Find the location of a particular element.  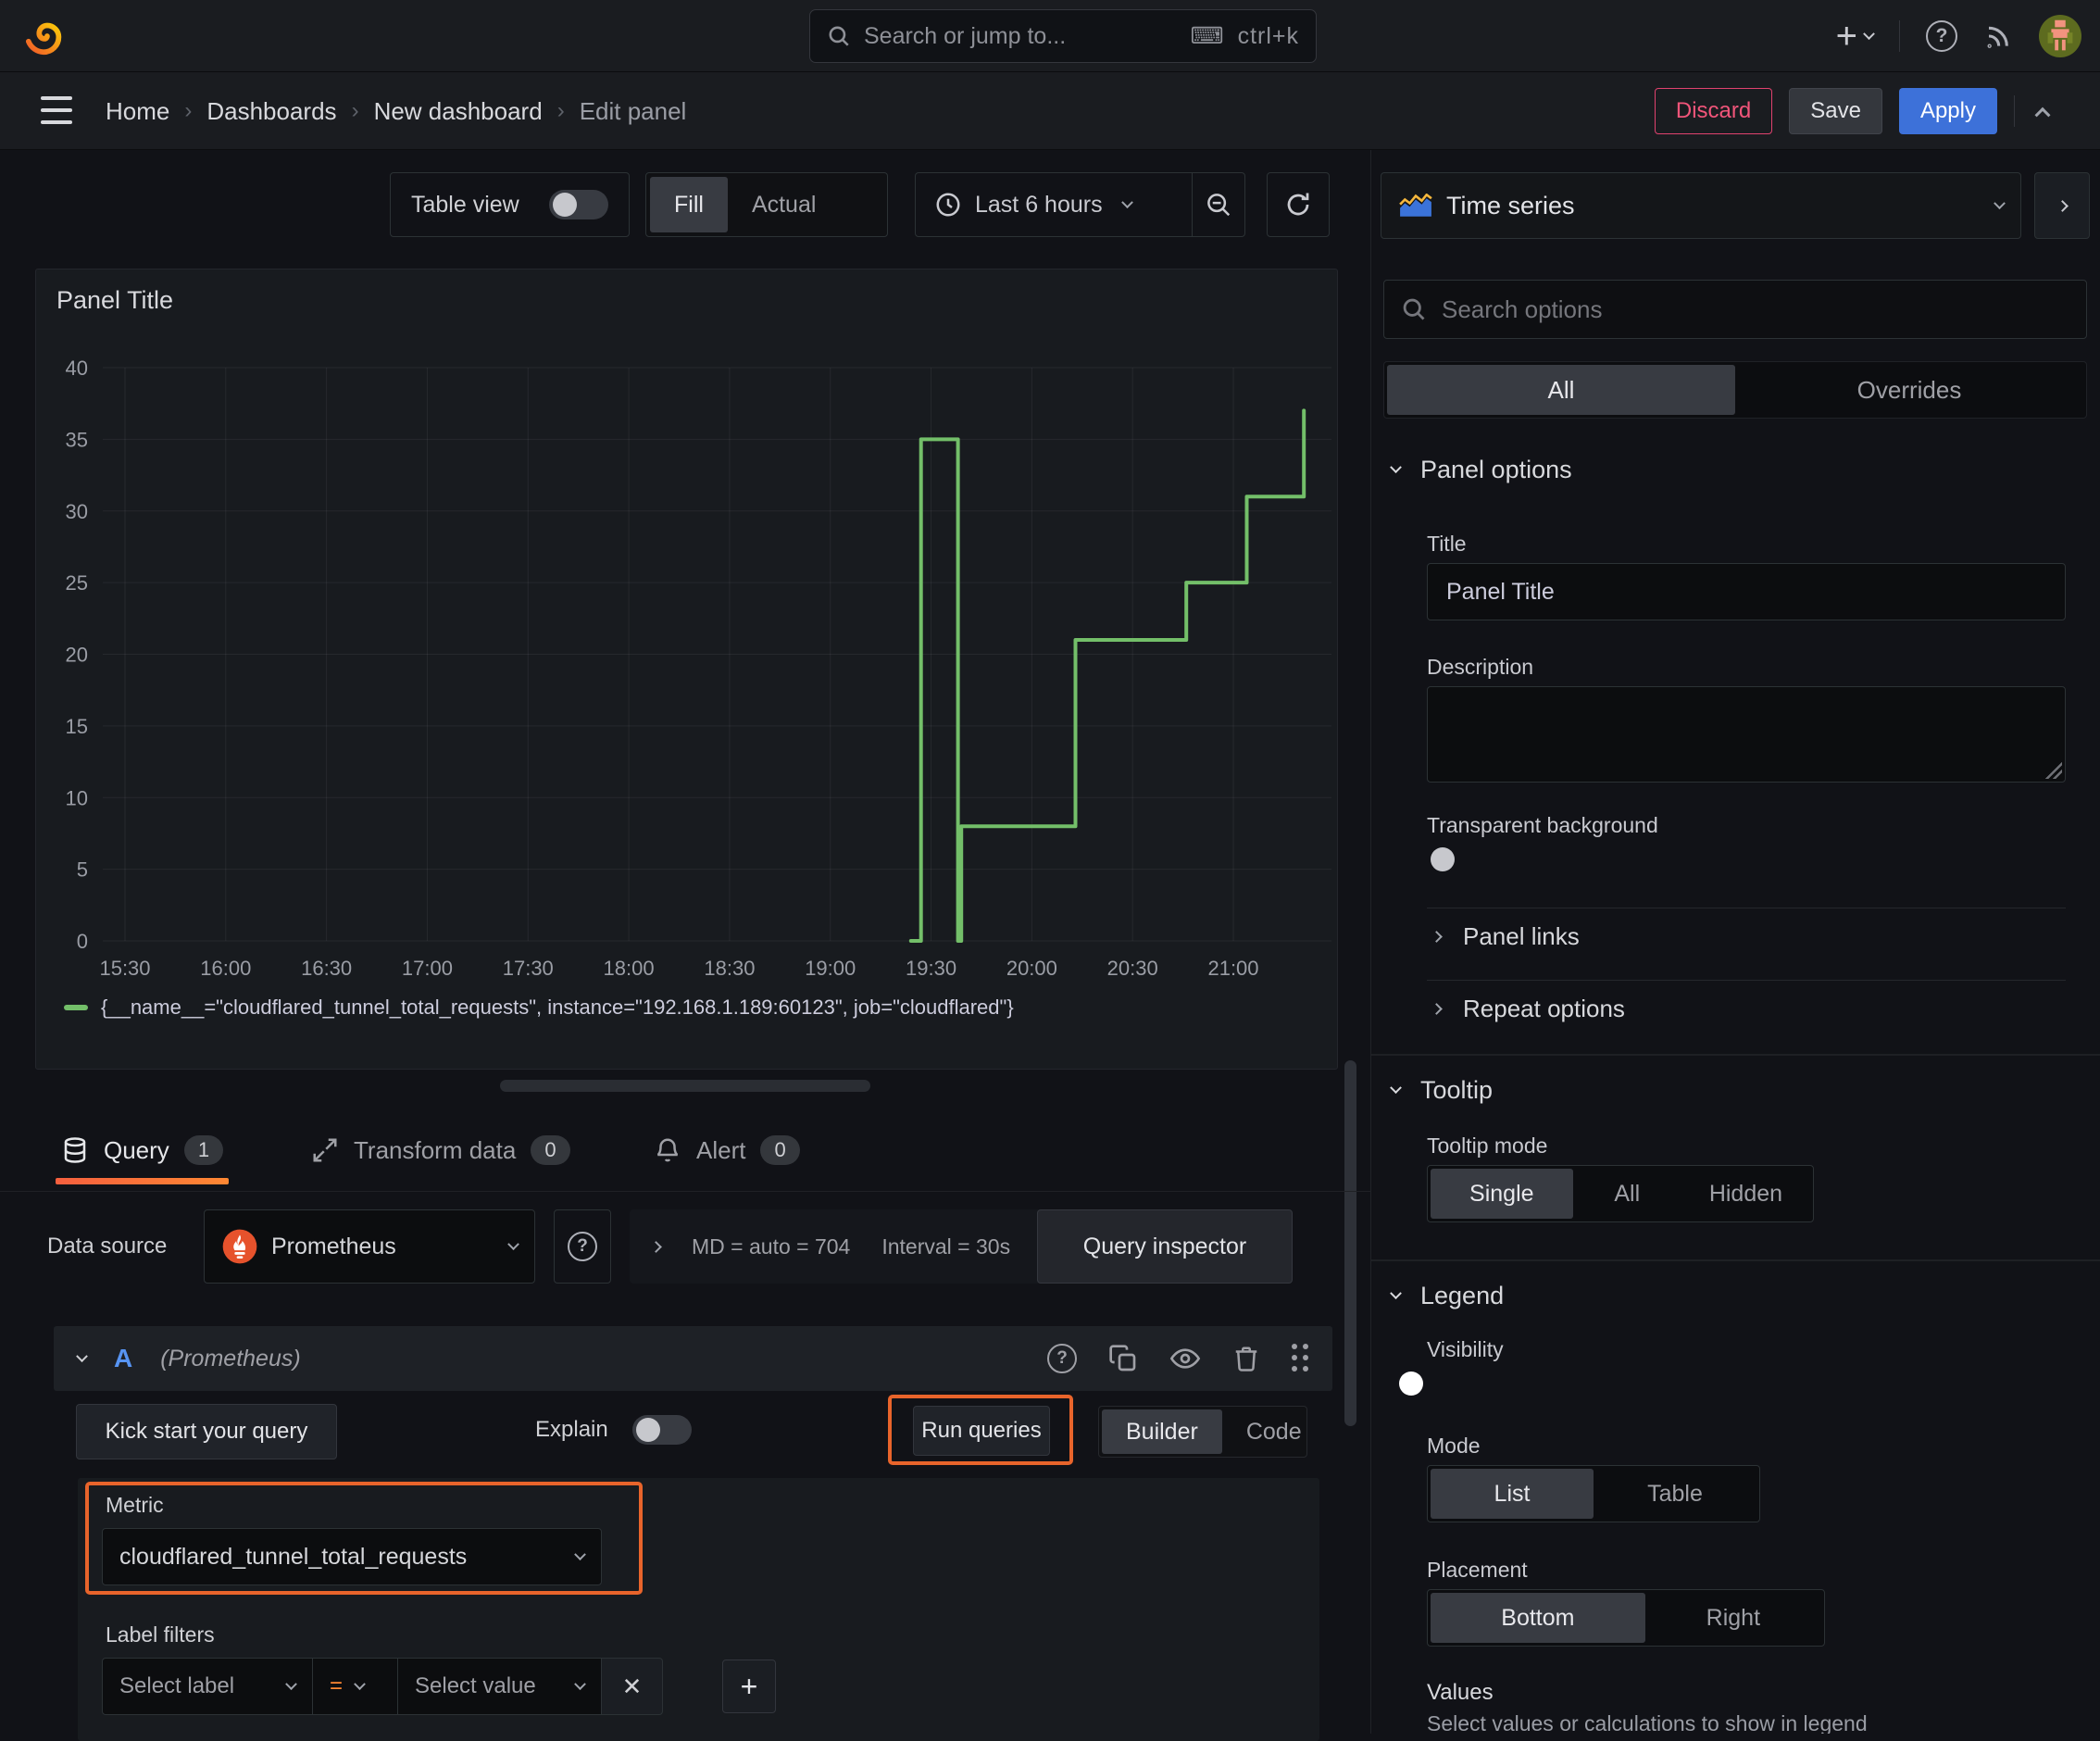

section-divider is located at coordinates (1736, 1055).